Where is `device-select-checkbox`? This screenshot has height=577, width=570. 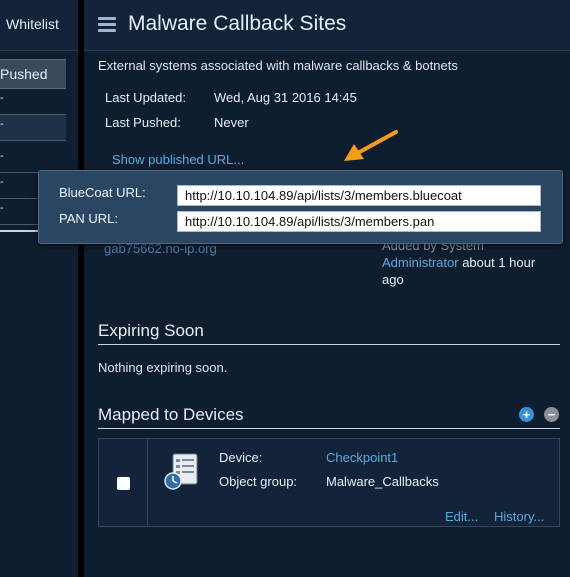
device-select-checkbox is located at coordinates (123, 483).